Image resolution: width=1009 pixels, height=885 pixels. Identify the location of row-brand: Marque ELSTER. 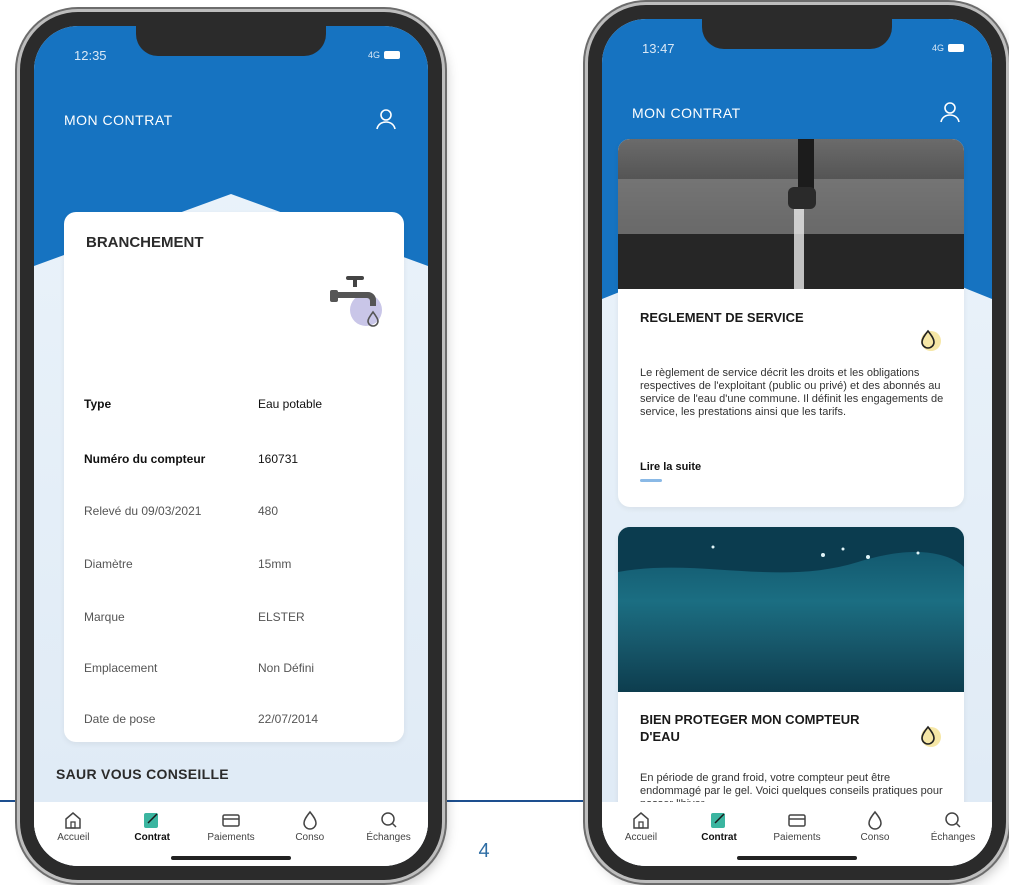
(237, 620).